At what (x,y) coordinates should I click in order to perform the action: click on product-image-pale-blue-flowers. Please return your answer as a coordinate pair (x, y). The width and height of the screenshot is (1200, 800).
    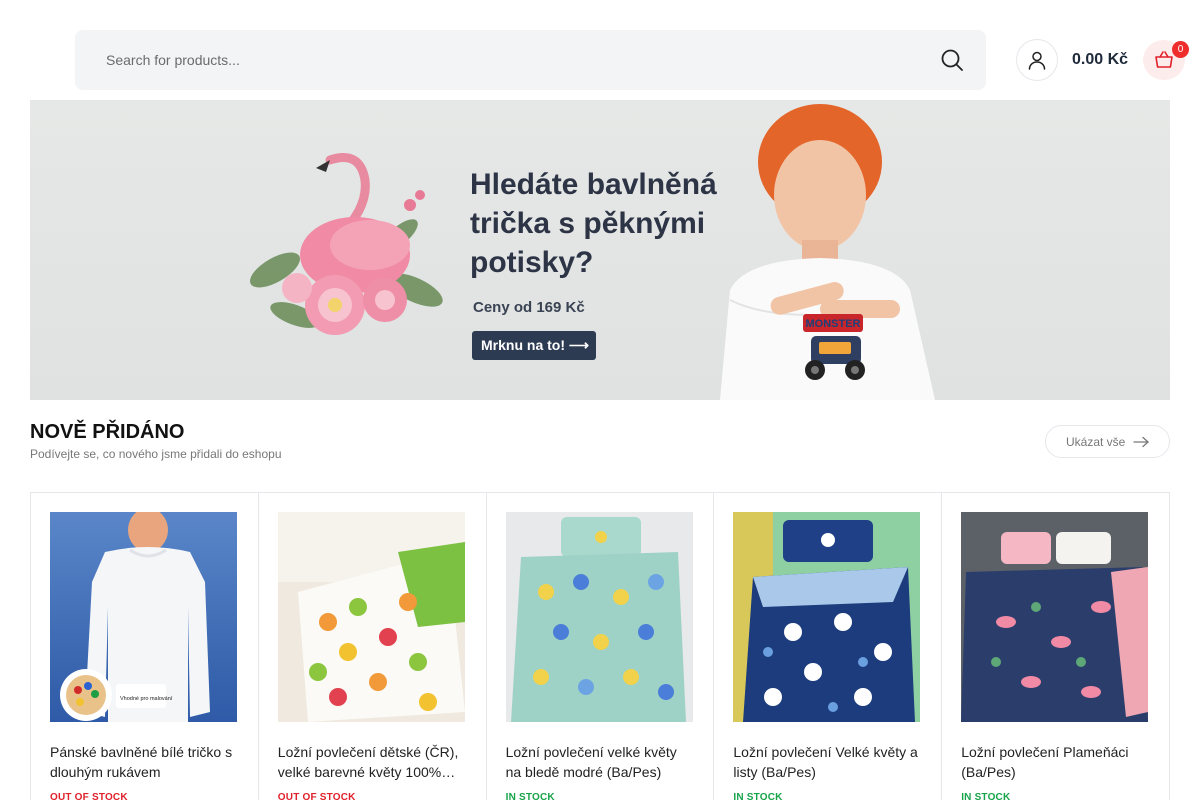
    Looking at the image, I should click on (599, 617).